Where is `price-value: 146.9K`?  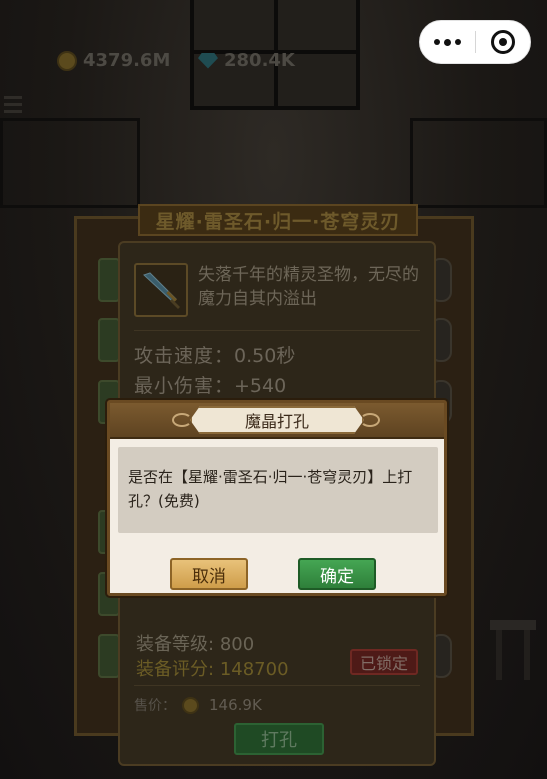 price-value: 146.9K is located at coordinates (235, 705).